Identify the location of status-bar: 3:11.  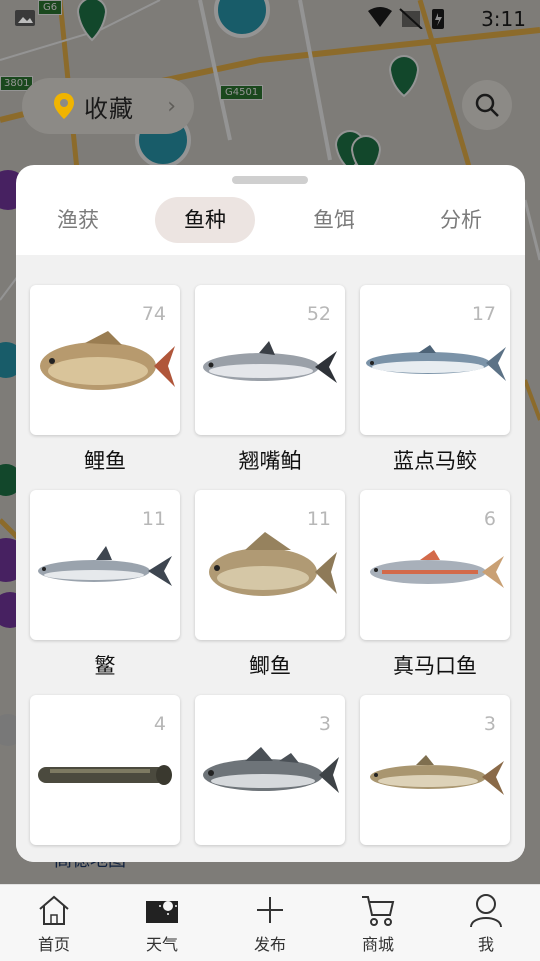
(270, 18).